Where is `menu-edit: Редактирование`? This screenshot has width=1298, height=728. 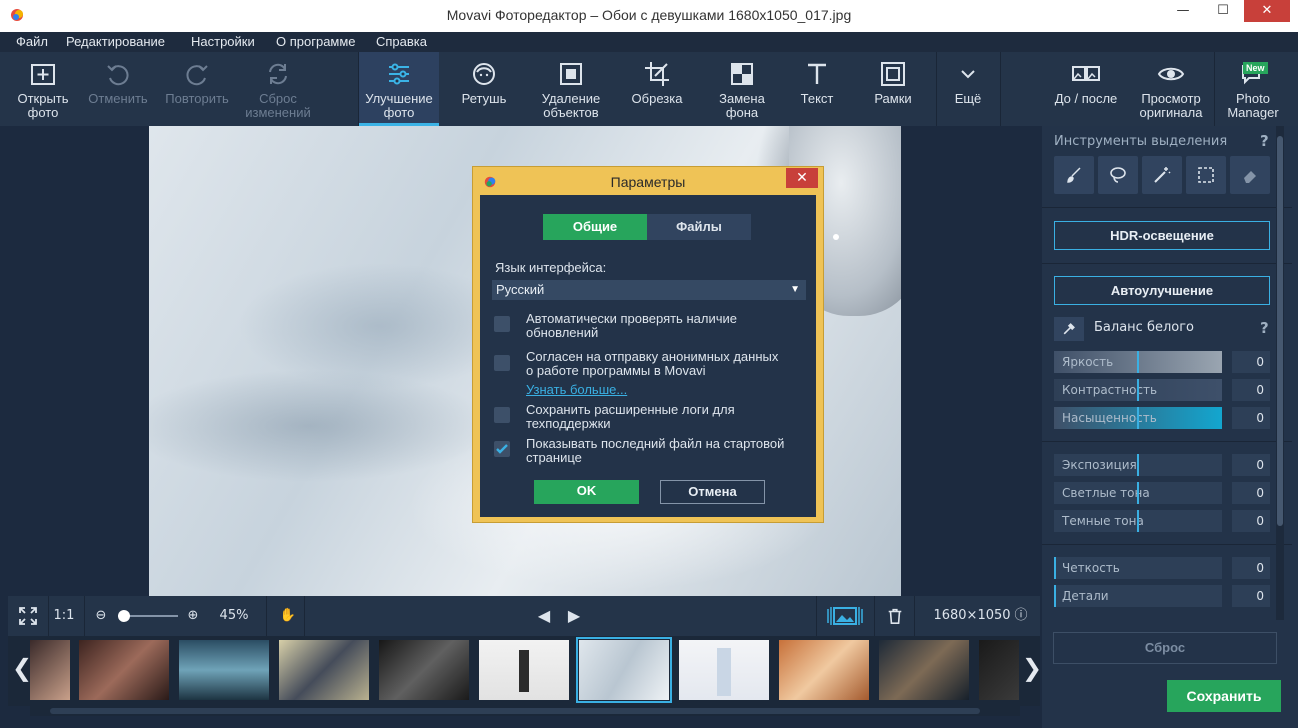
menu-edit: Редактирование is located at coordinates (115, 41).